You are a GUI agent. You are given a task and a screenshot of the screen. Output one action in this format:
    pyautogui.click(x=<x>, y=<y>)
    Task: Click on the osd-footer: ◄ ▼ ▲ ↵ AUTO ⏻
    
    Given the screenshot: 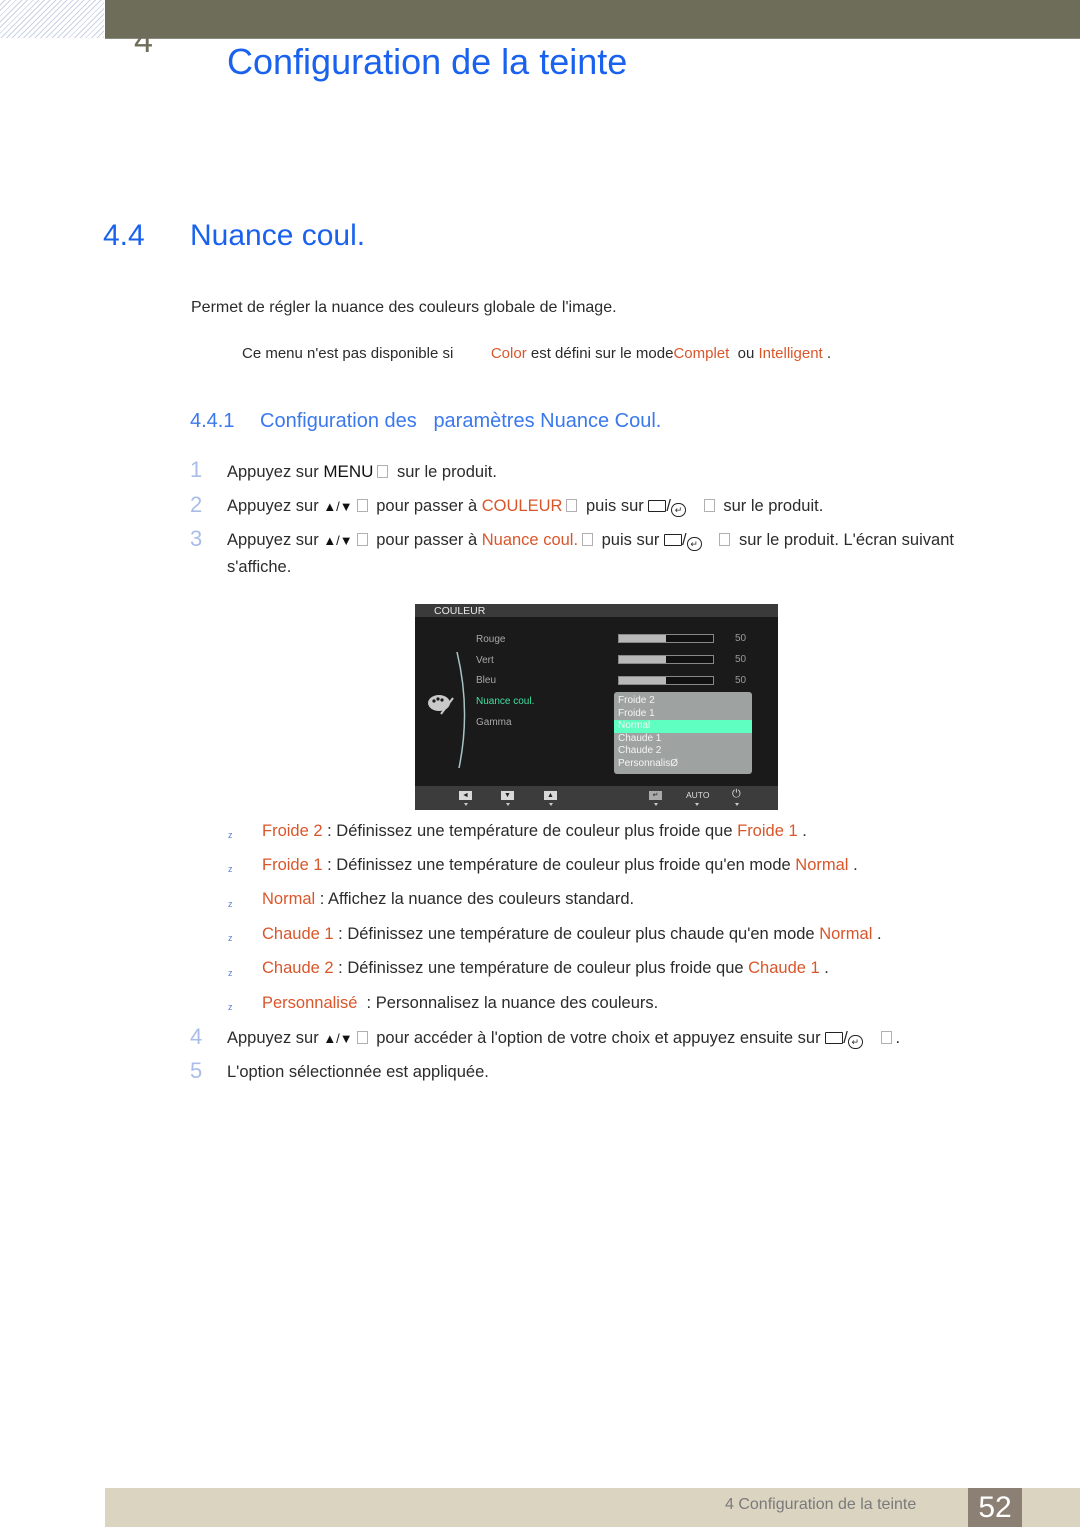 What is the action you would take?
    pyautogui.click(x=596, y=798)
    